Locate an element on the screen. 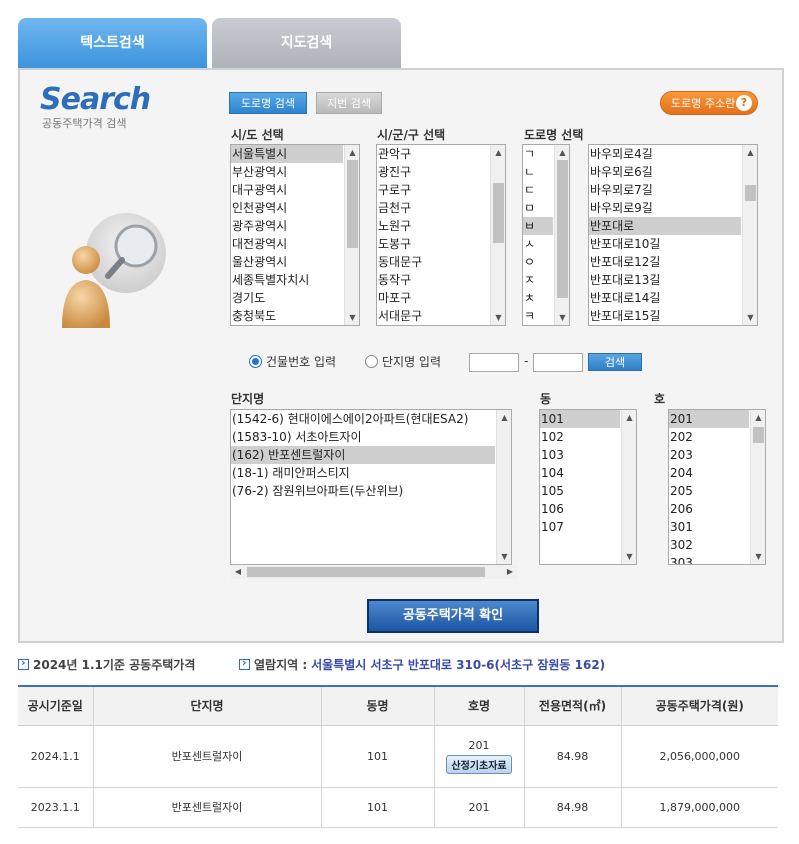  radio-checked-icon is located at coordinates (255, 361).